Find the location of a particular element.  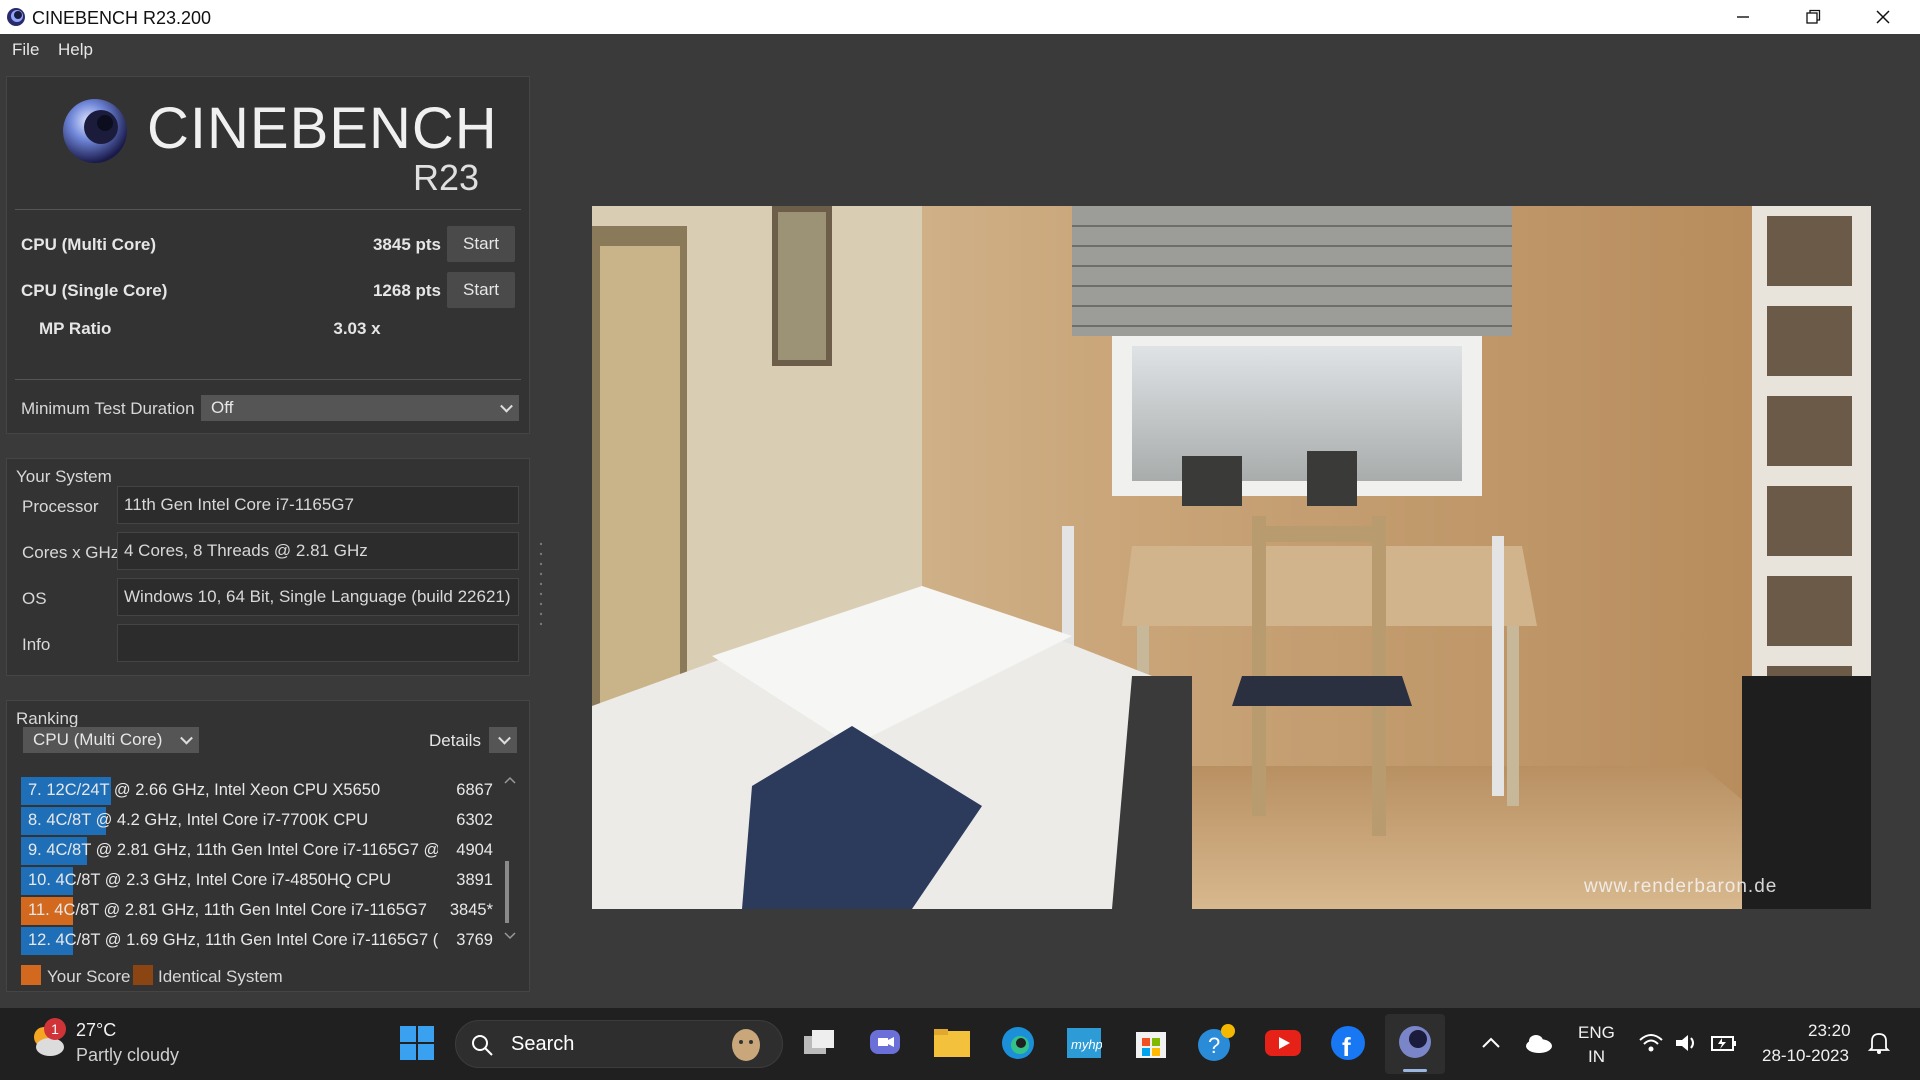

active-indicator is located at coordinates (1415, 1070).